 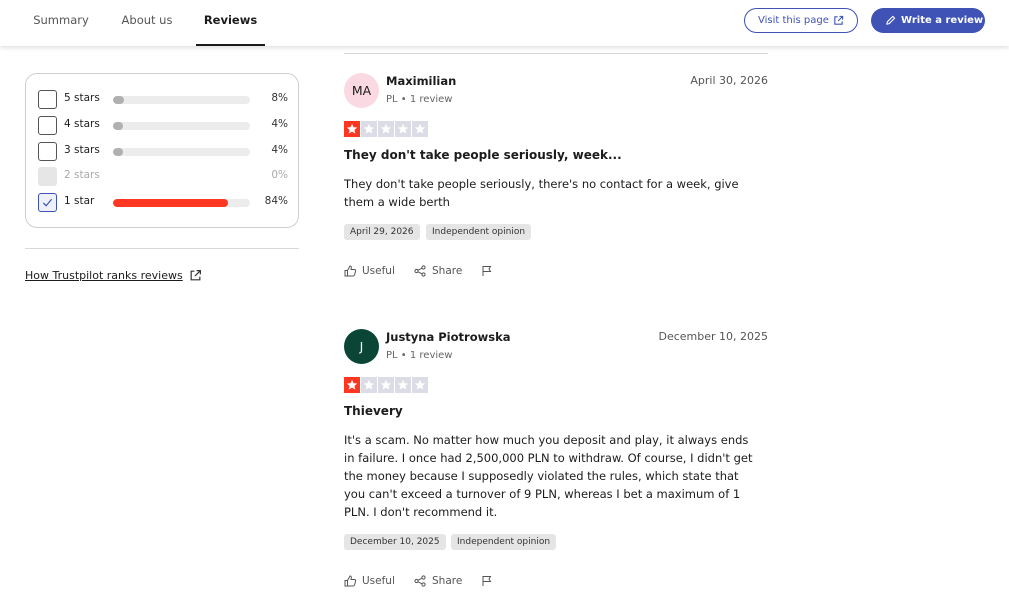 I want to click on filter-percent: 84%, so click(x=276, y=201).